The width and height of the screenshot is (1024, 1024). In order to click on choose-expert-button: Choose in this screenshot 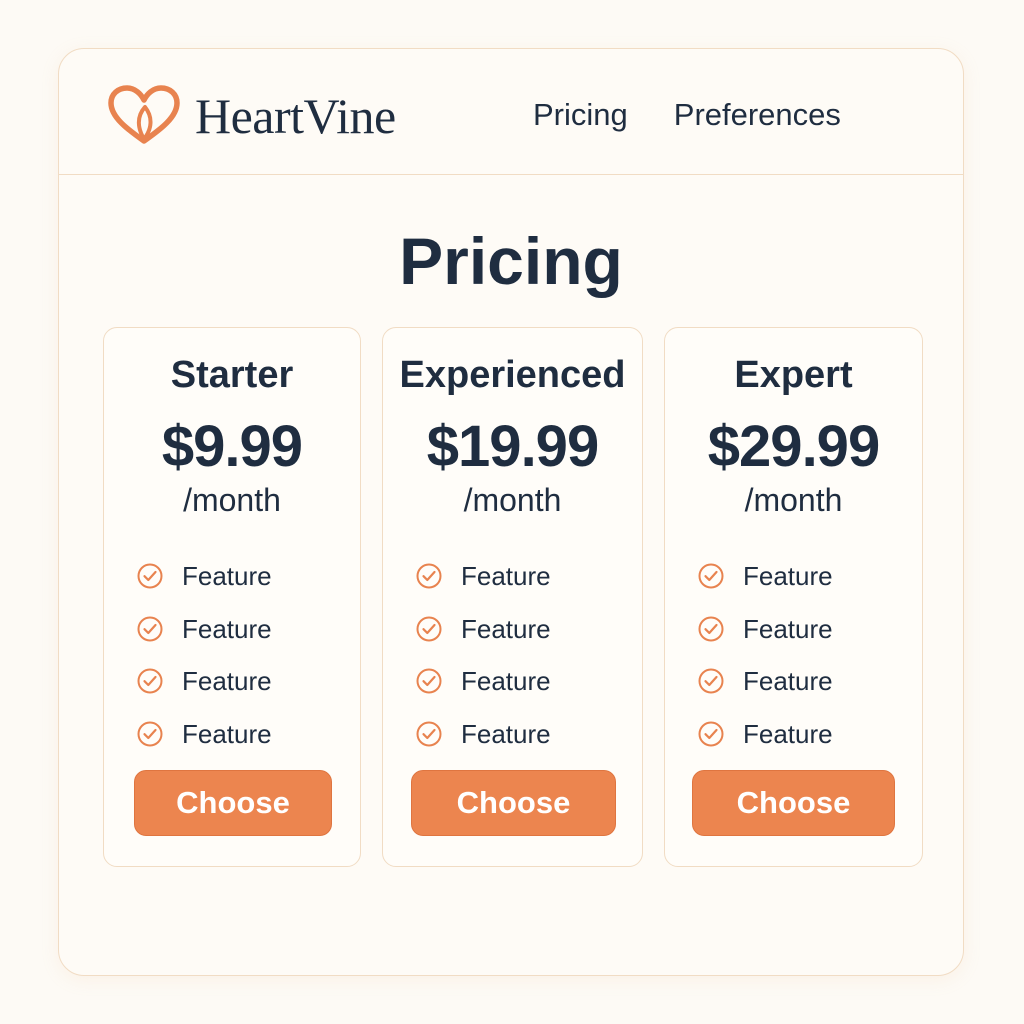, I will do `click(793, 803)`.